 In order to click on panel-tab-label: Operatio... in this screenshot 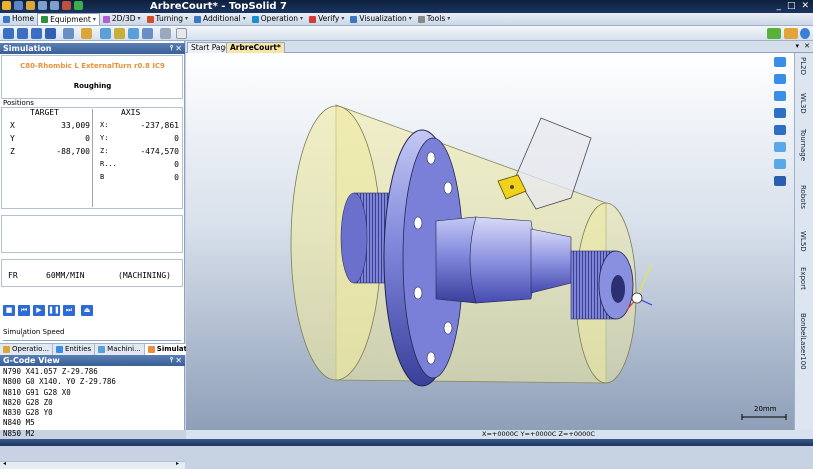, I will do `click(30, 349)`.